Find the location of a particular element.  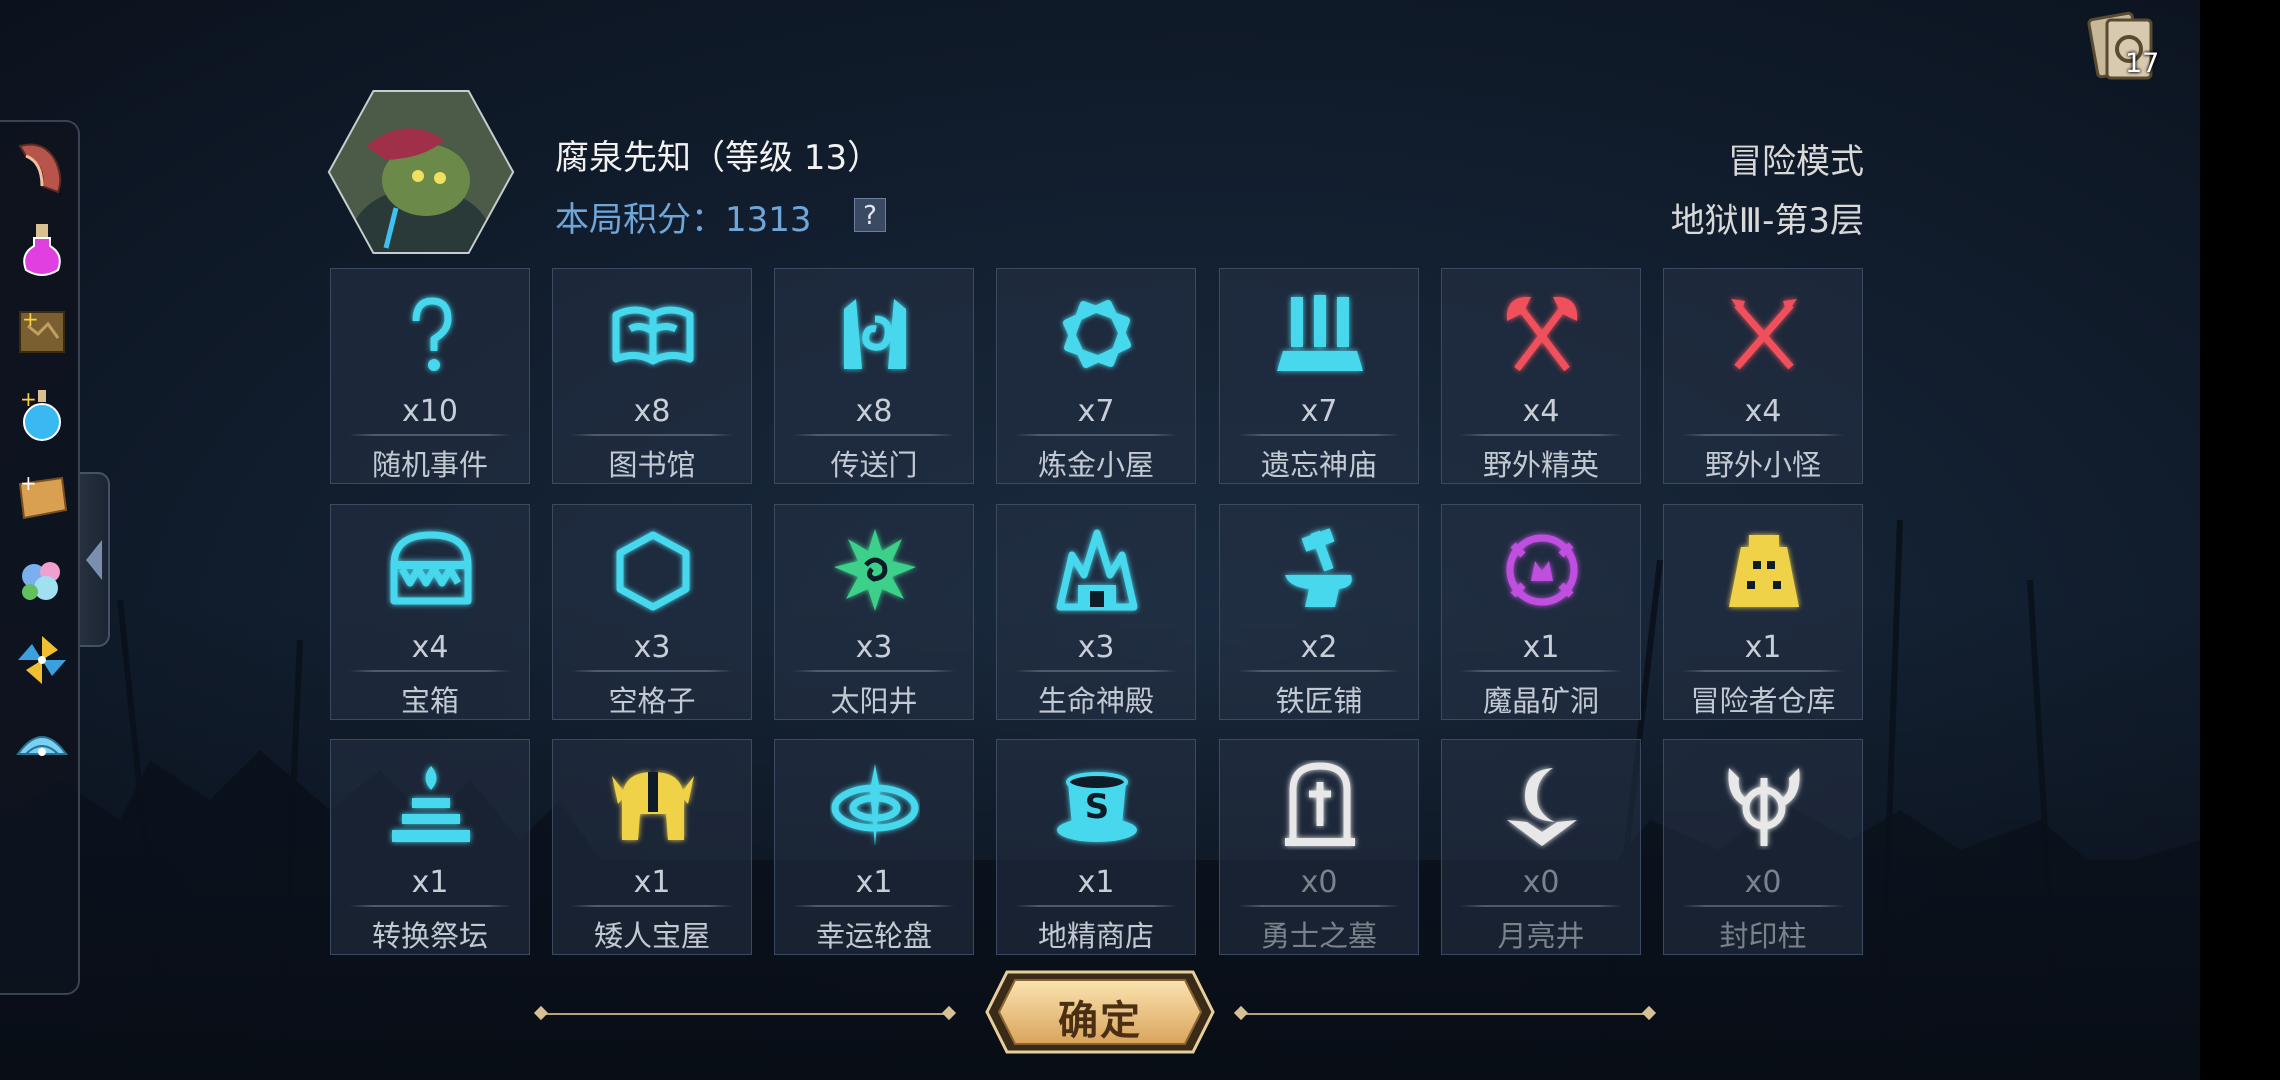

crossed-axes-icon is located at coordinates (1542, 334).